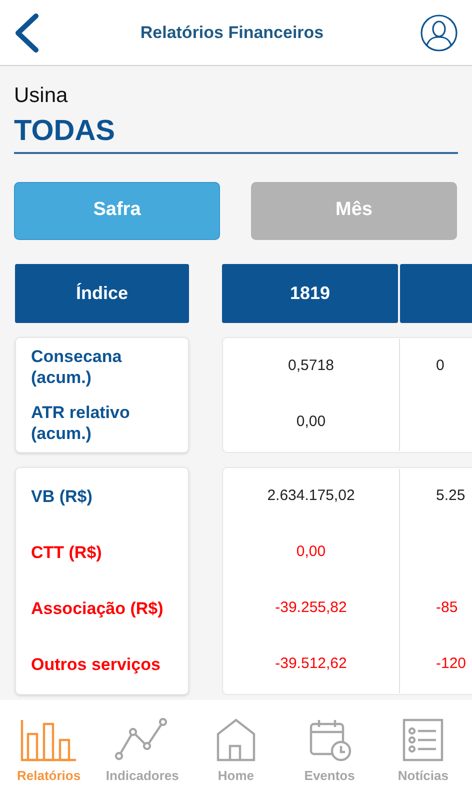  I want to click on period-tab: Safra, so click(117, 211).